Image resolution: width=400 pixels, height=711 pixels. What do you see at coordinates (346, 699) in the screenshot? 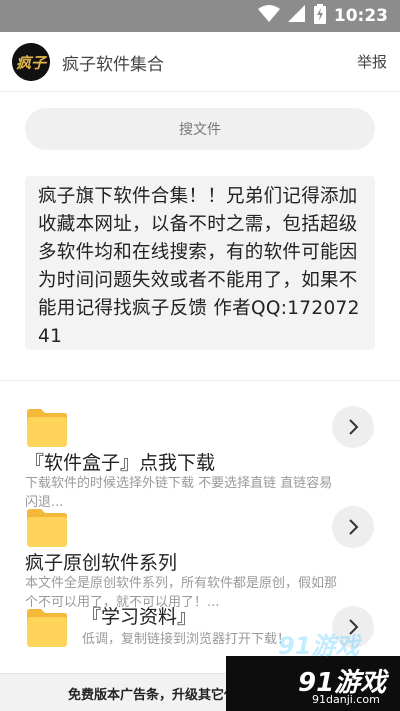
I see `watermark-url: 91danji.com` at bounding box center [346, 699].